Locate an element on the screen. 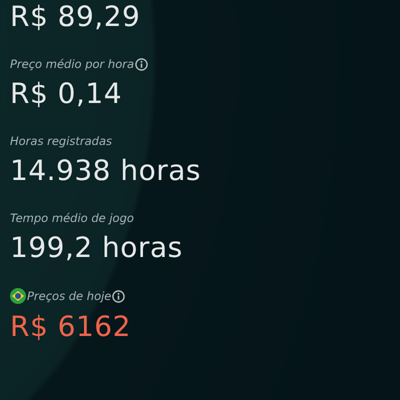  stat-value: R$ 6162 is located at coordinates (71, 326).